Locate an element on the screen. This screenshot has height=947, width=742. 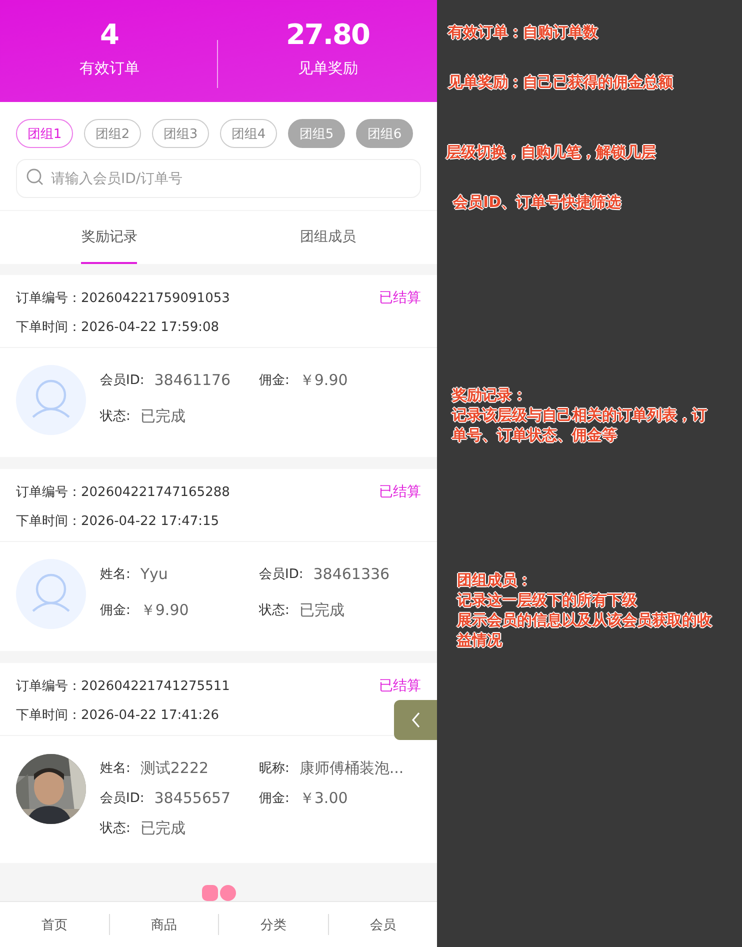
annotation-text: 见单奖励：自己已获得的佣金总额 is located at coordinates (560, 82).